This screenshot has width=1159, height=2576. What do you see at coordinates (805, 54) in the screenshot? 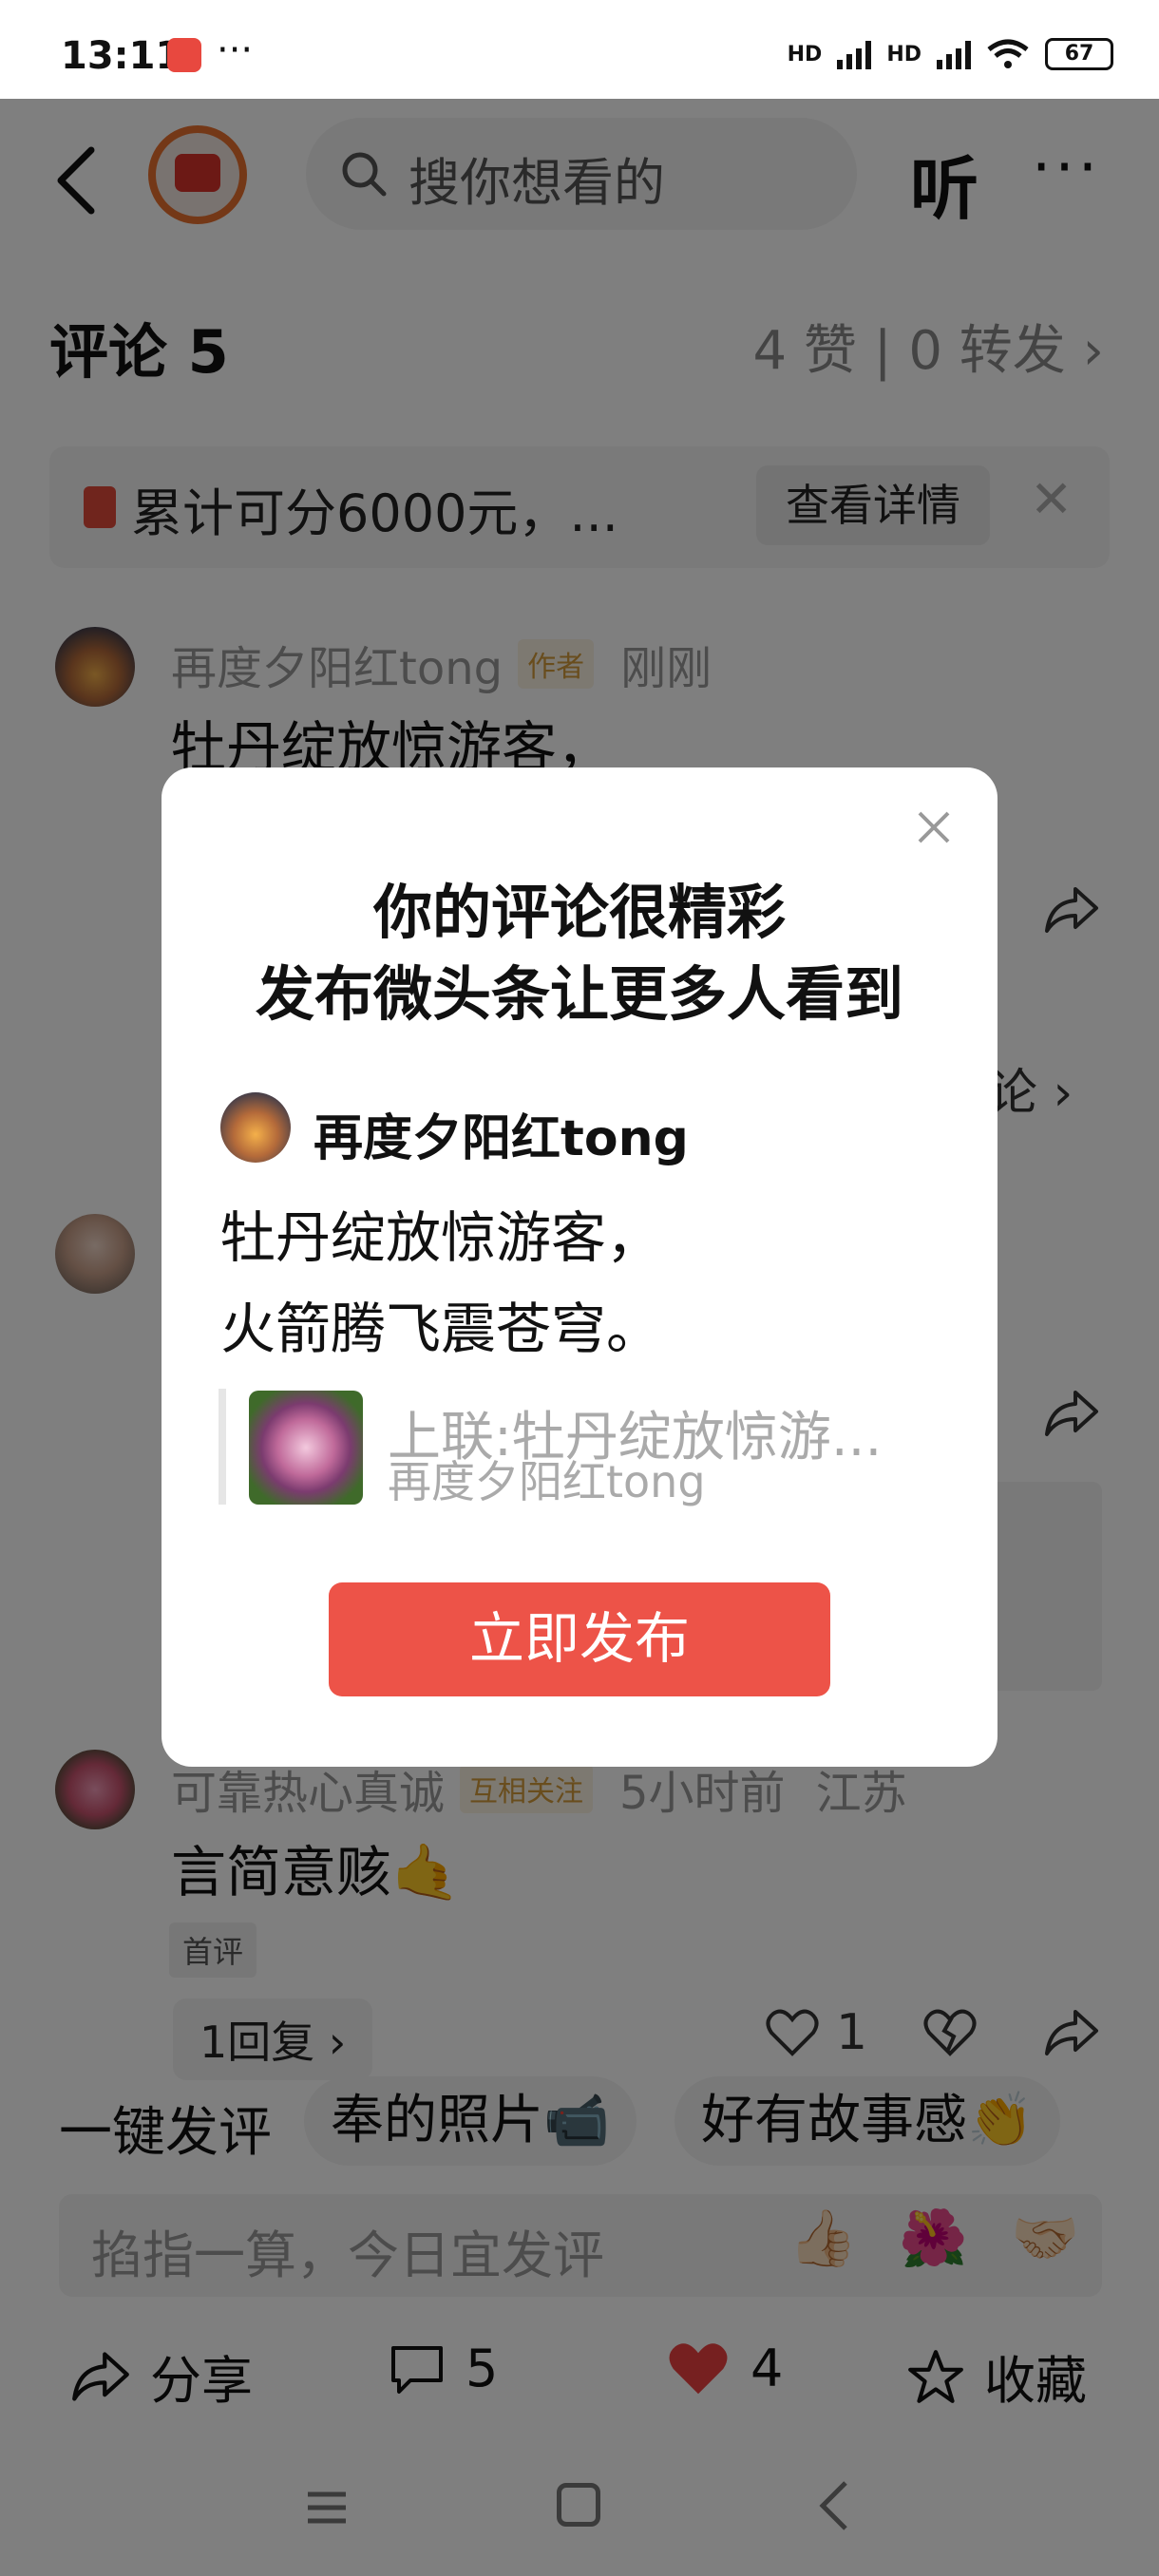
I see `signal-hd-label: HD` at bounding box center [805, 54].